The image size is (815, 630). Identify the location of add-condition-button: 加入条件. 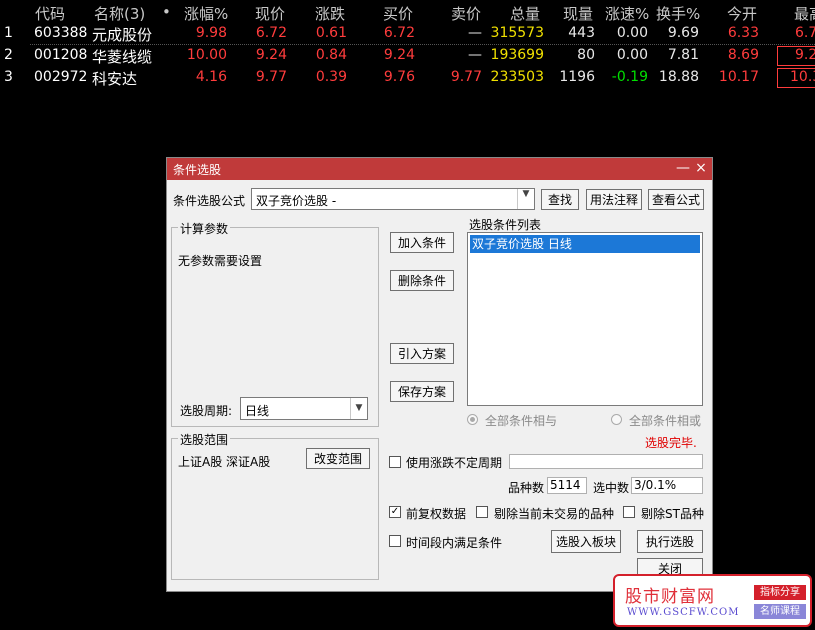
(422, 242).